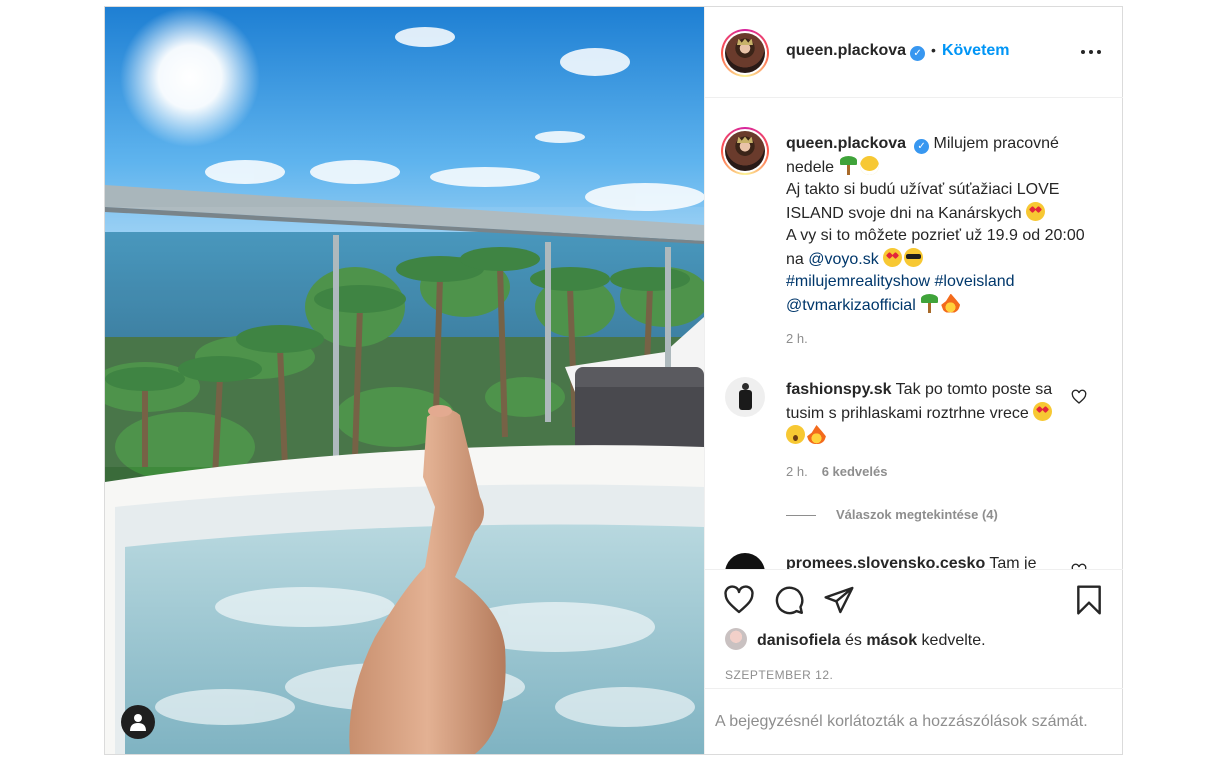 The width and height of the screenshot is (1214, 758). Describe the element at coordinates (851, 305) in the screenshot. I see `mention-markiza-link: @tvmarkizaofficial` at that location.